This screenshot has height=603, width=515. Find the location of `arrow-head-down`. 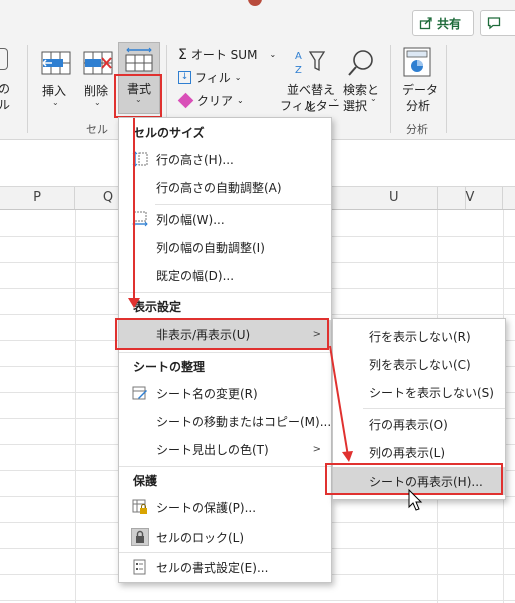

arrow-head-down is located at coordinates (134, 303).